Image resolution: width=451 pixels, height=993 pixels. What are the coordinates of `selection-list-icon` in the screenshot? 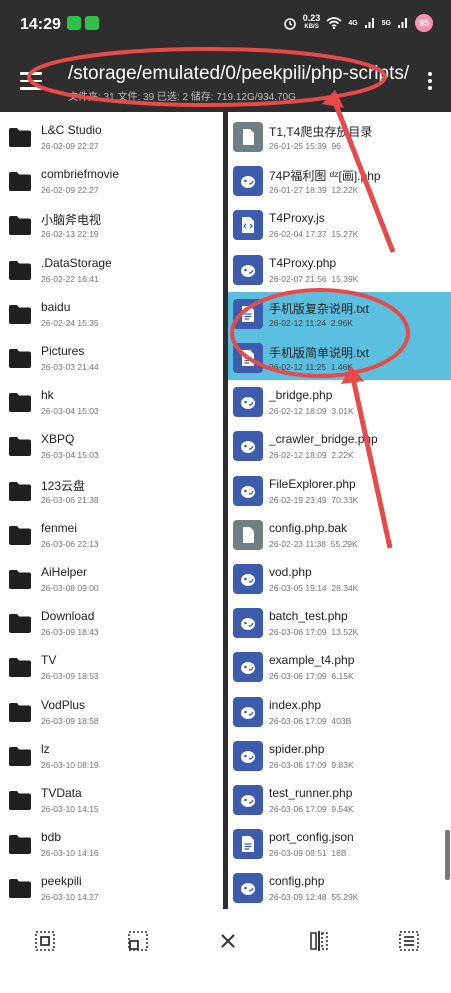 It's located at (409, 941).